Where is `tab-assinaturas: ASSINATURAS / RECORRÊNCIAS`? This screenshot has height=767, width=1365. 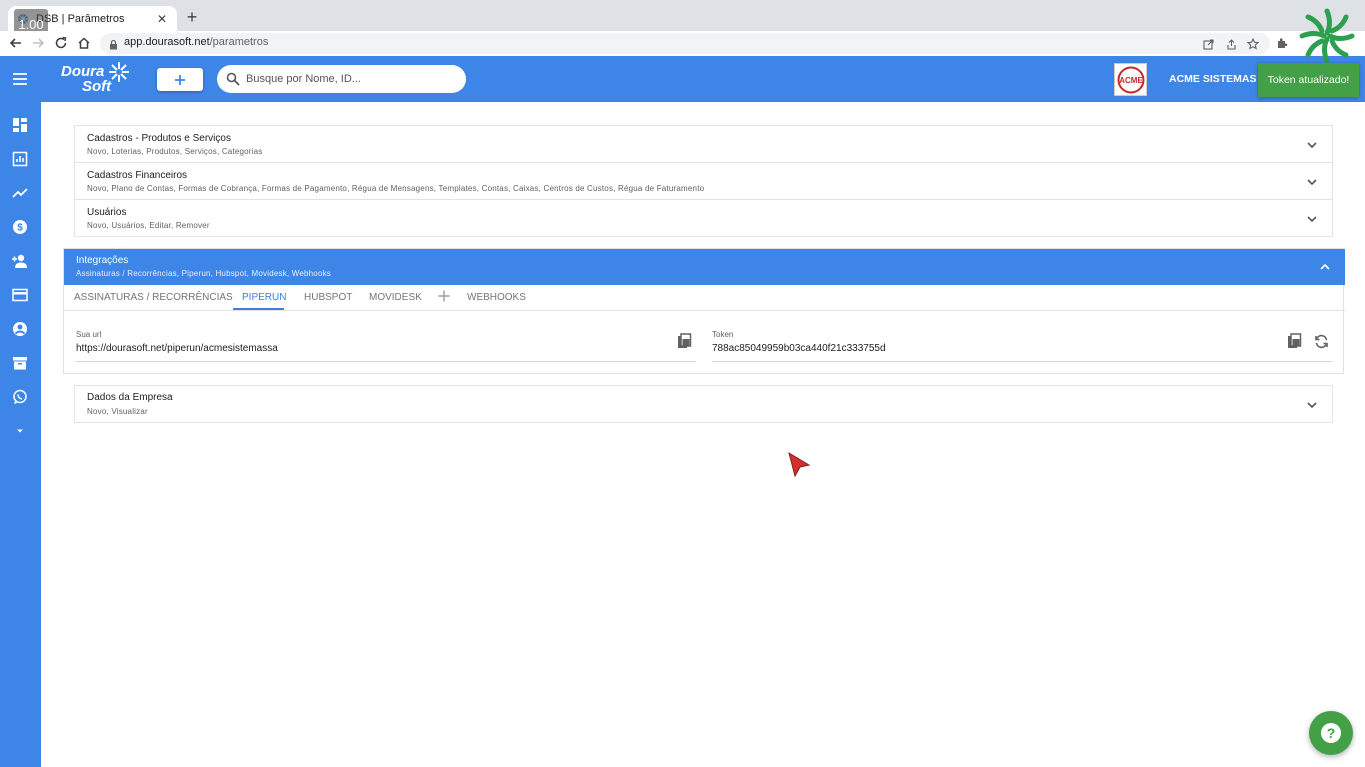
tab-assinaturas: ASSINATURAS / RECORRÊNCIAS is located at coordinates (153, 297).